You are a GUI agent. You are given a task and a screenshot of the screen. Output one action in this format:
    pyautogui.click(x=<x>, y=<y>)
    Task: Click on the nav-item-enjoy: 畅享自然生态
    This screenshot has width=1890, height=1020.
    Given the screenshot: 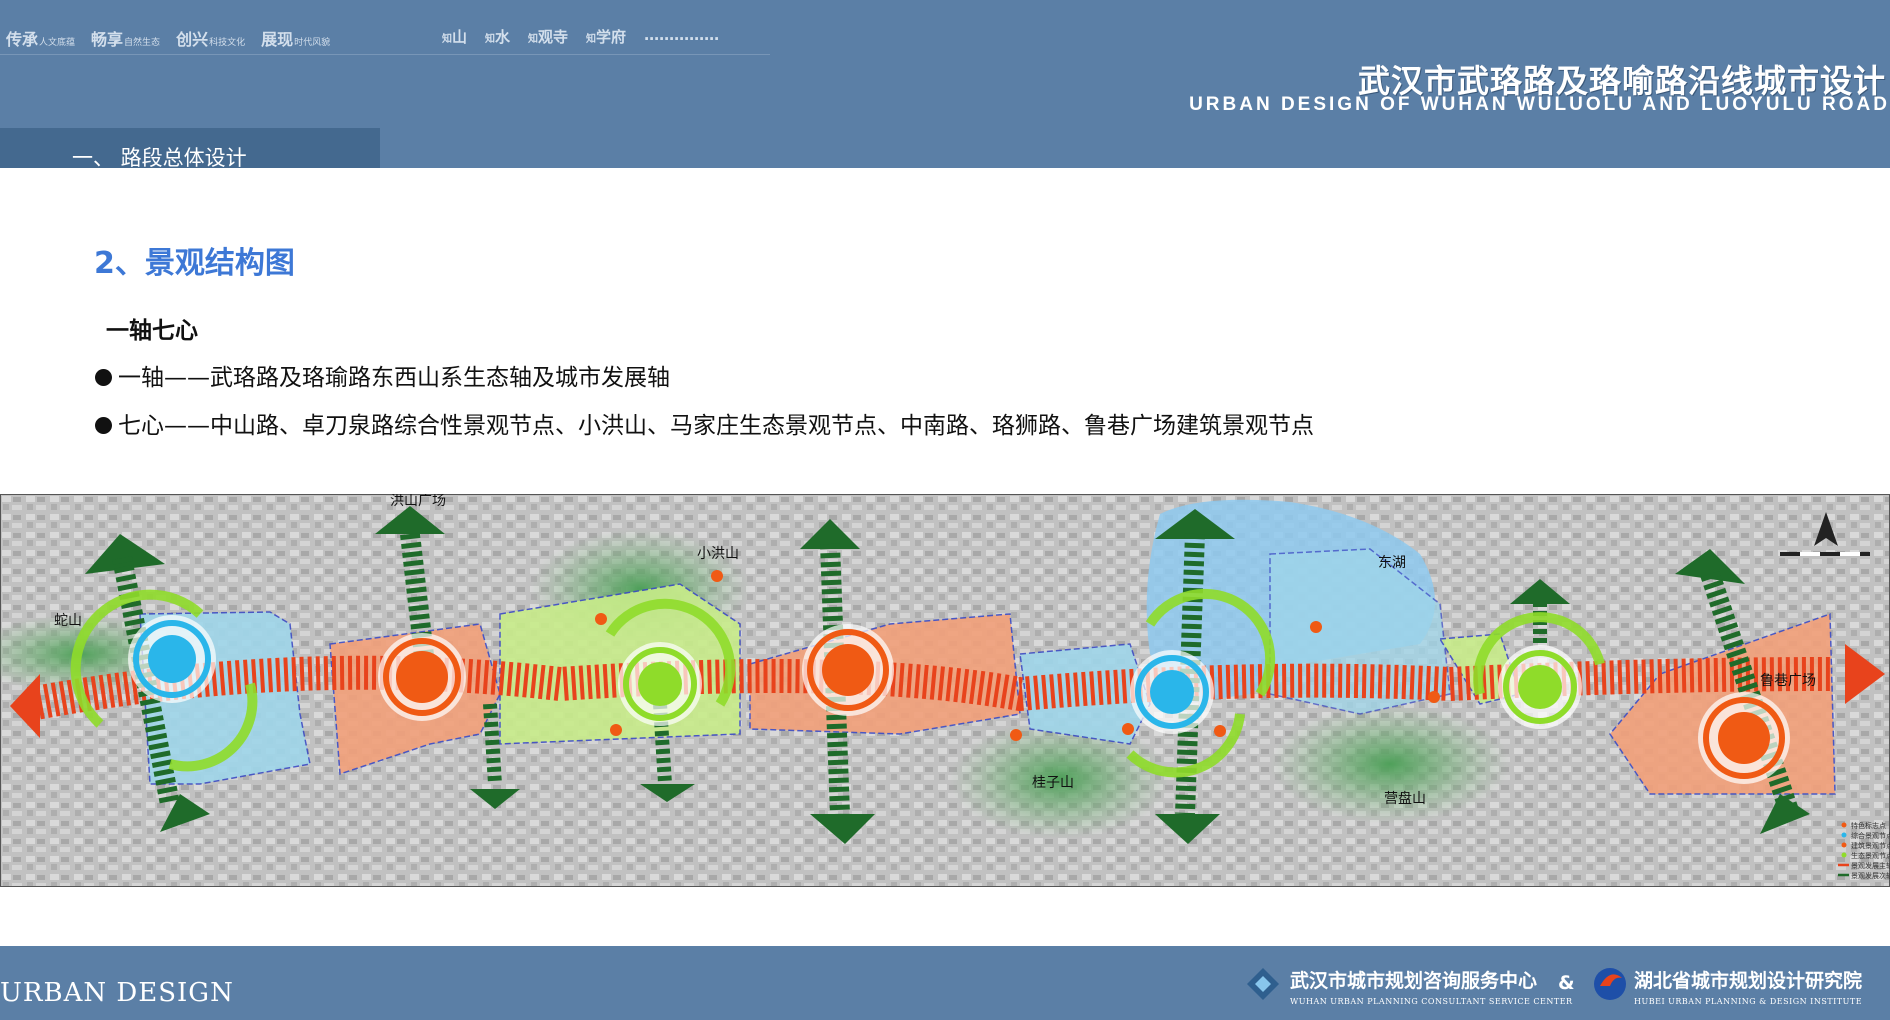 What is the action you would take?
    pyautogui.click(x=125, y=38)
    